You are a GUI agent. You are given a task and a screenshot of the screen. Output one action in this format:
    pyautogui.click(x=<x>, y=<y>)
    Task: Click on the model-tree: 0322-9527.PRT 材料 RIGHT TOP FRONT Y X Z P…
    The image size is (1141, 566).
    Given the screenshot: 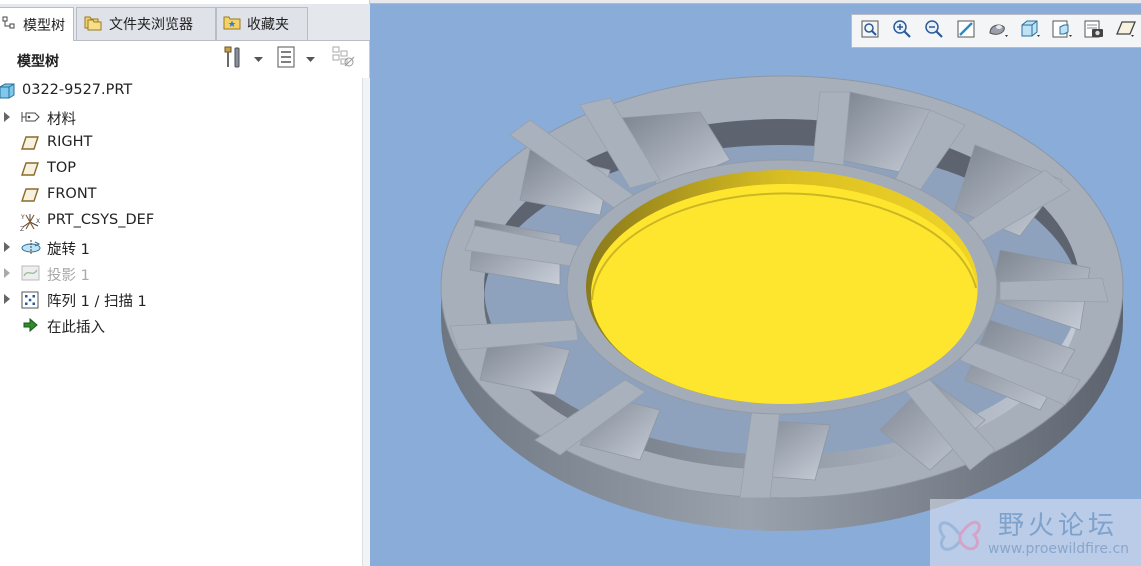 What is the action you would take?
    pyautogui.click(x=181, y=208)
    